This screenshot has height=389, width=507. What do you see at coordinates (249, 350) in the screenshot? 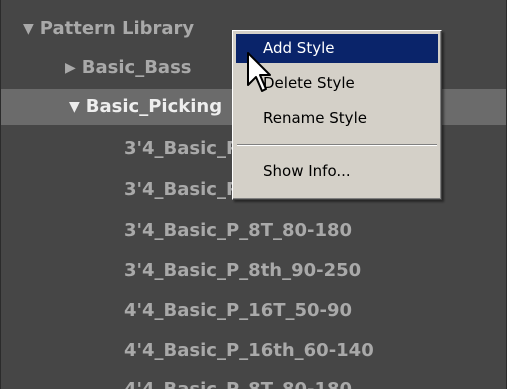
I see `pattern-item-label: 4'4_Basic_P_16th_60-140` at bounding box center [249, 350].